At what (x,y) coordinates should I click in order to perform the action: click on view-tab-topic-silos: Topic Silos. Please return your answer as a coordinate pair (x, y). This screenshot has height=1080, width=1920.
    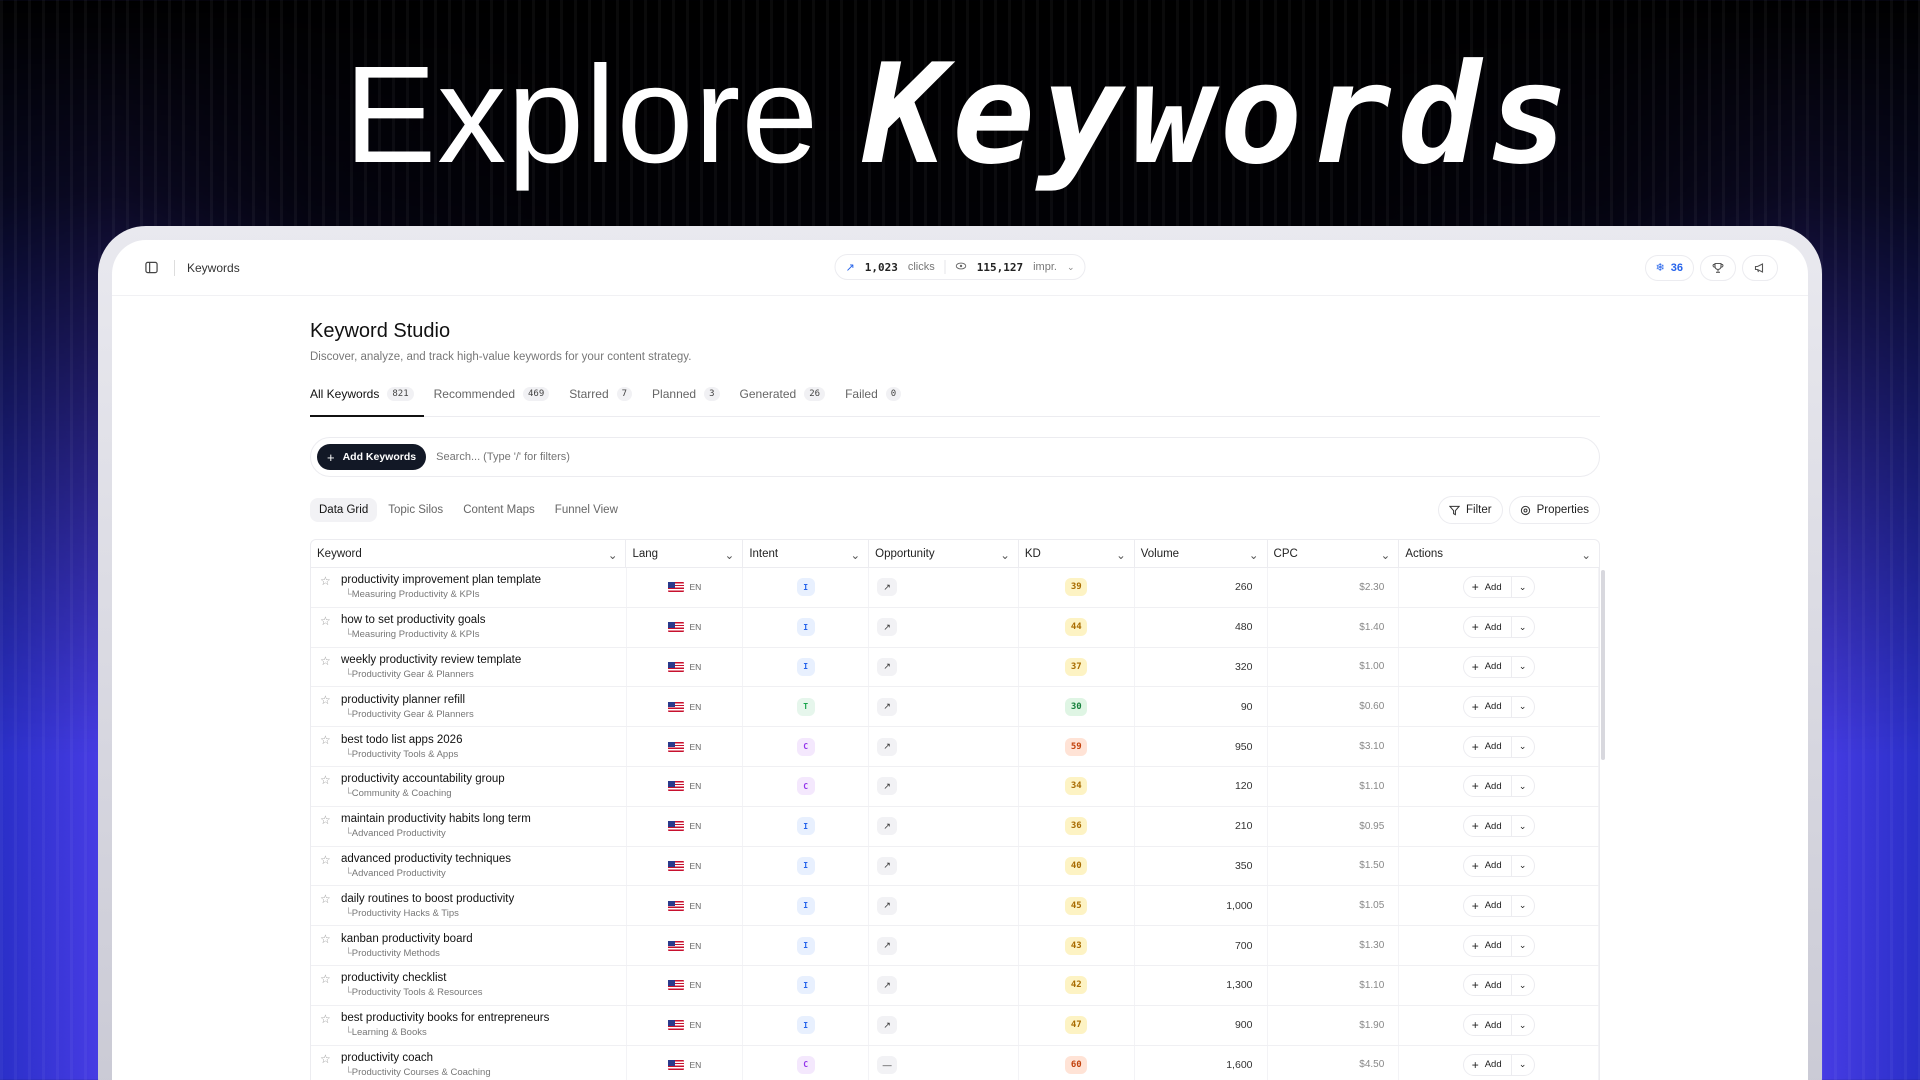
    Looking at the image, I should click on (415, 510).